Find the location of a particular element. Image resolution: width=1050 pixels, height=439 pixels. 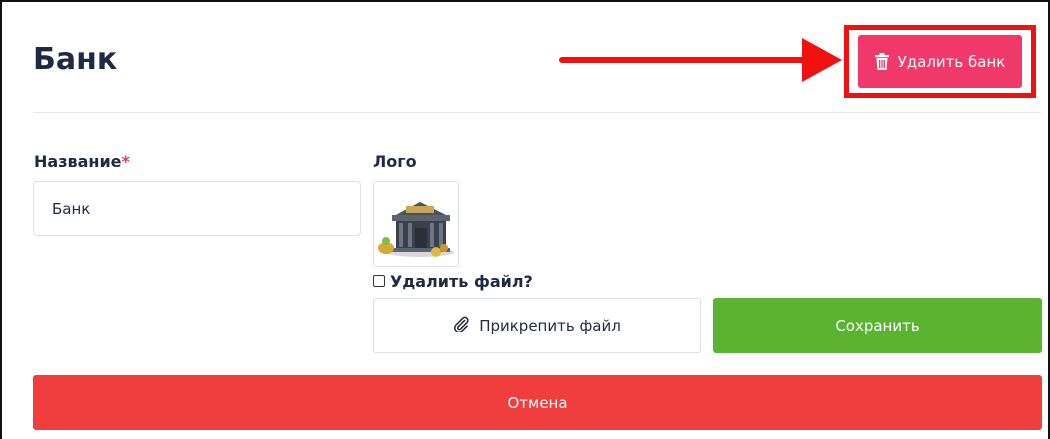

save-button: Сохранить is located at coordinates (877, 325).